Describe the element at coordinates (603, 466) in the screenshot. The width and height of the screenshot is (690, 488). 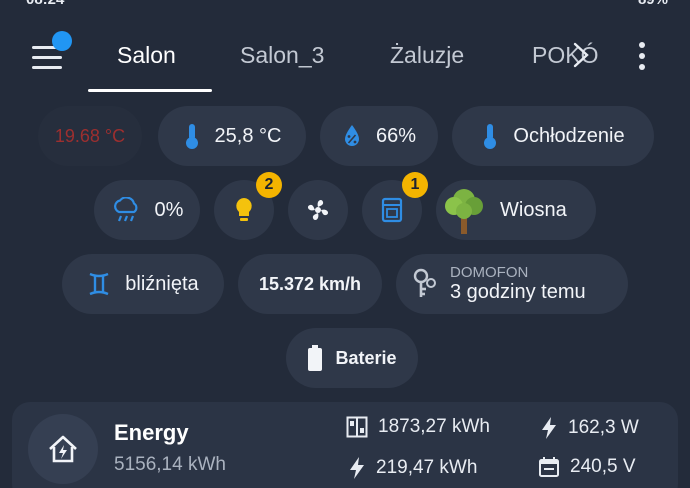
I see `voltage-value: 240,5 V` at that location.